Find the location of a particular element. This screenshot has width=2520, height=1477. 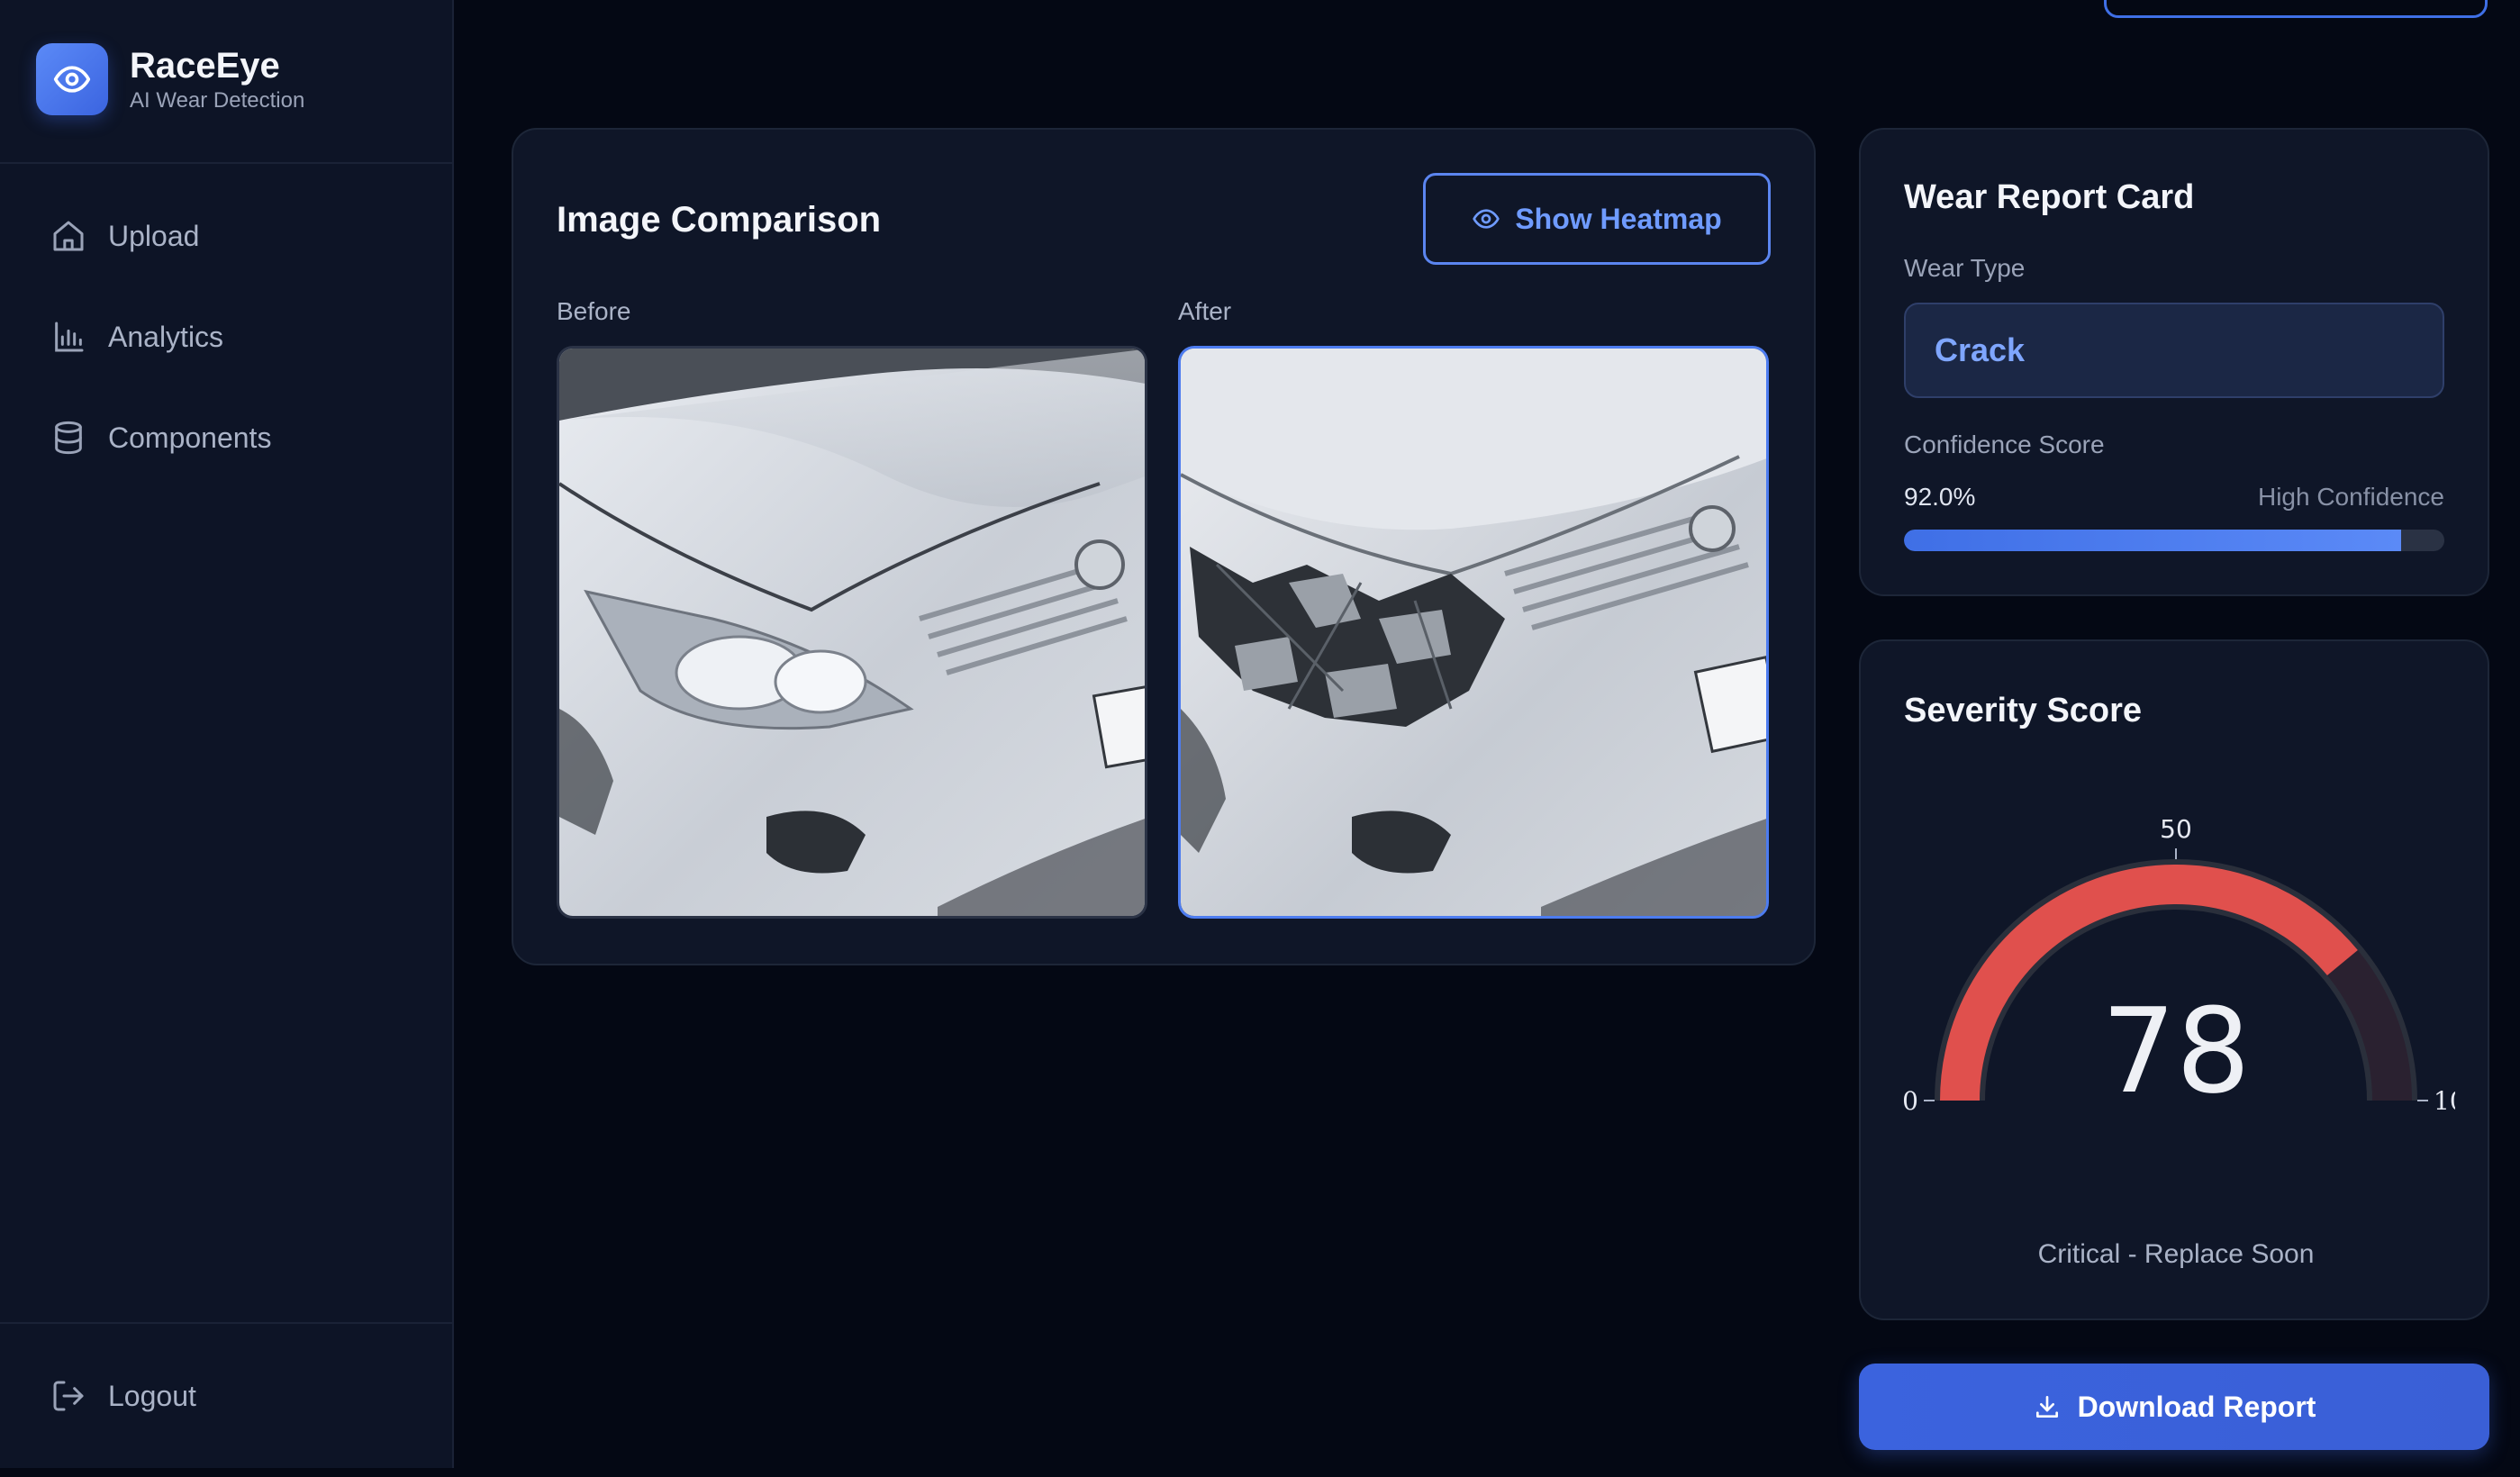

show-heatmap-button: Show Heatmap is located at coordinates (1597, 219).